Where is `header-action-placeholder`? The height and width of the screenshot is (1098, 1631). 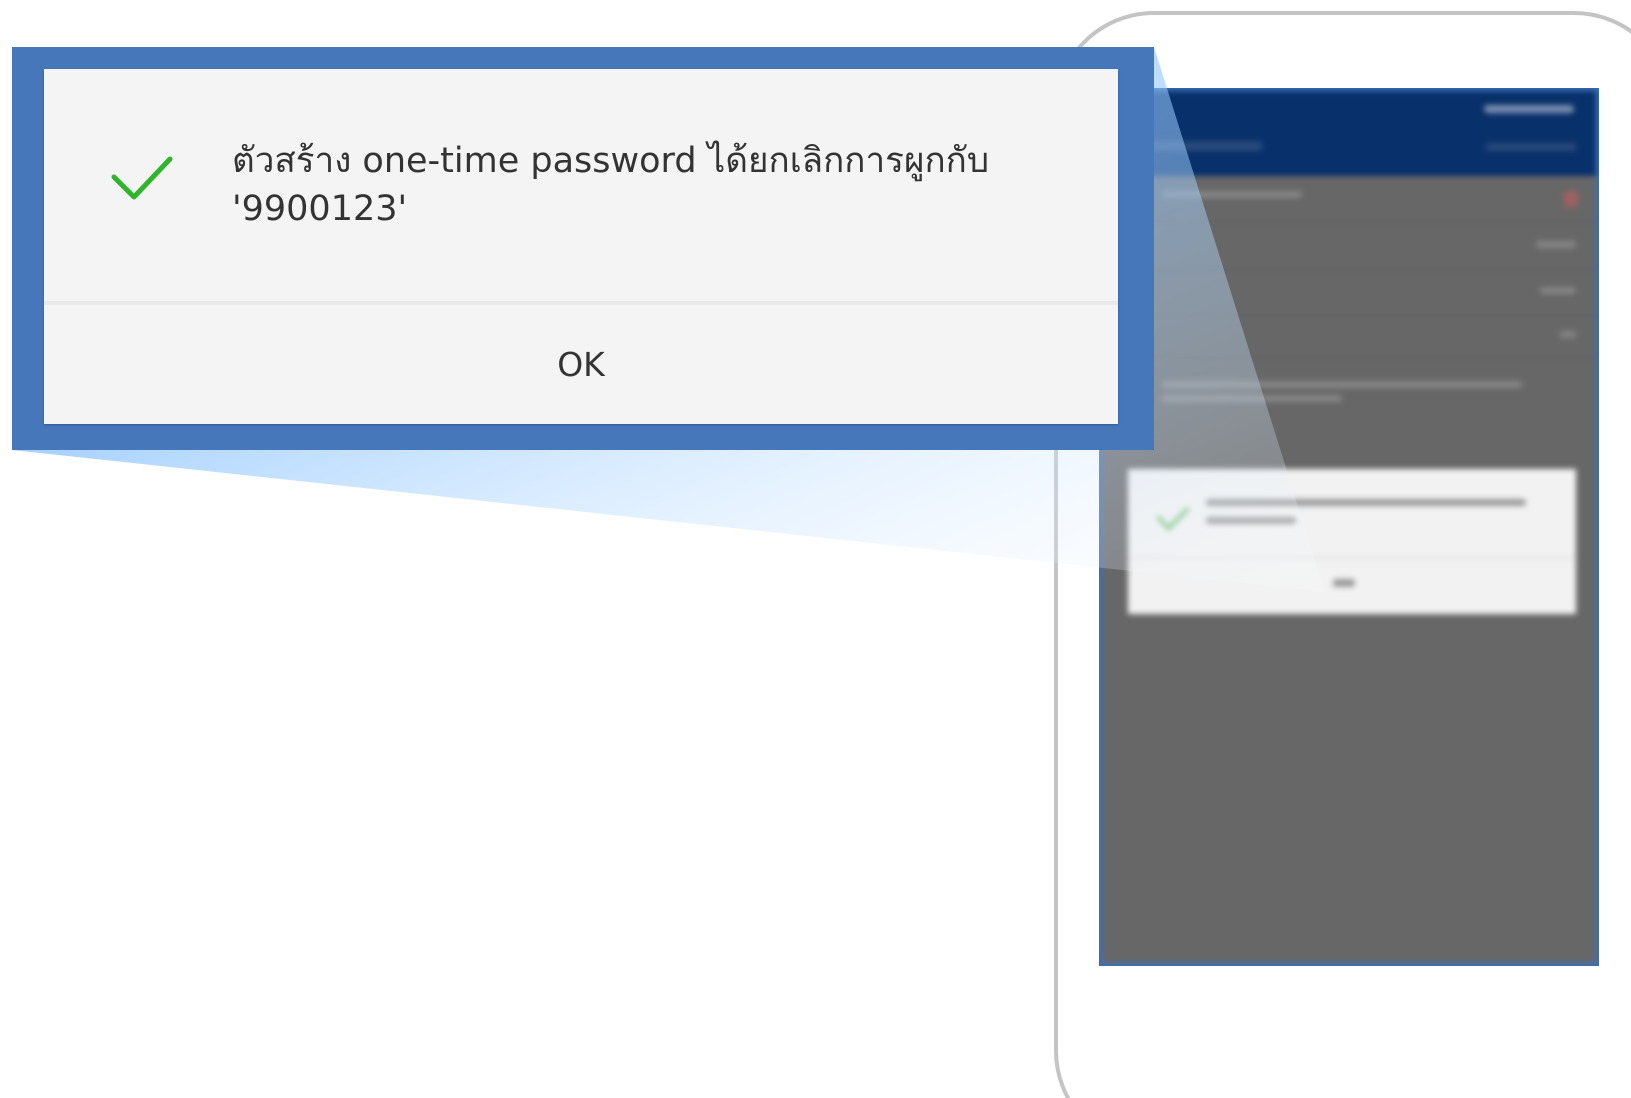
header-action-placeholder is located at coordinates (1531, 147).